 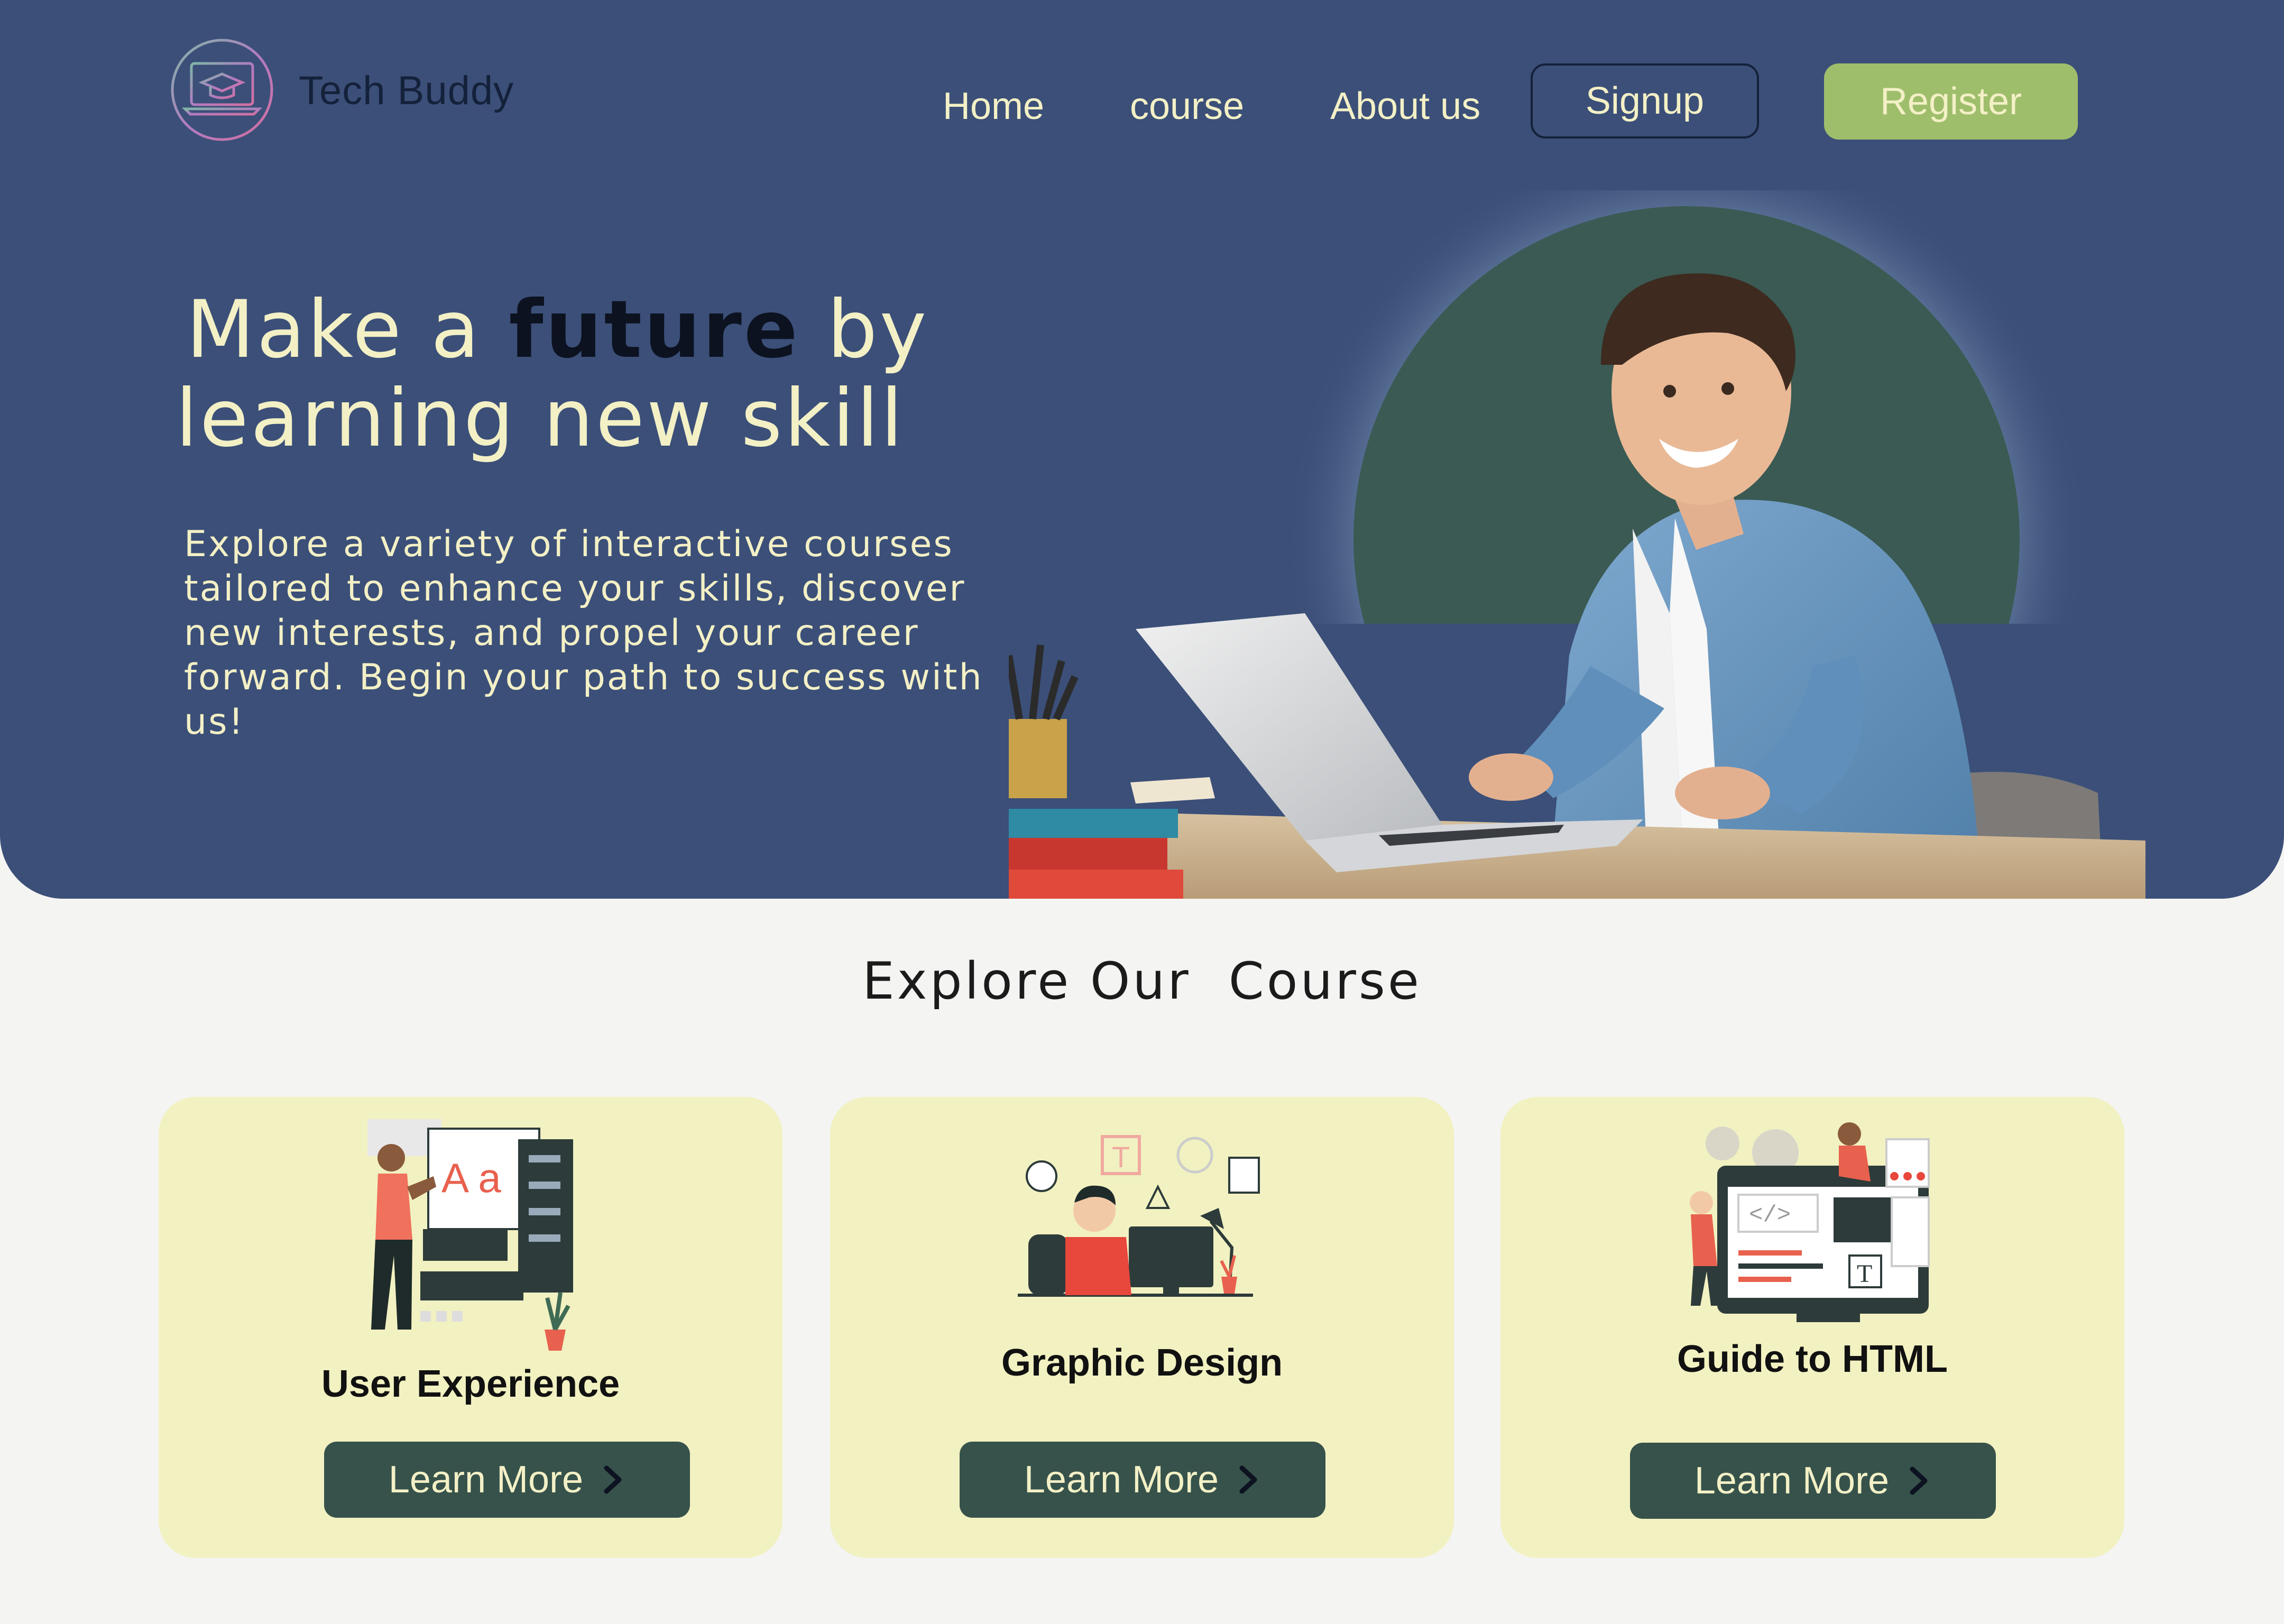 I want to click on nav-home-link: Home, so click(x=993, y=107).